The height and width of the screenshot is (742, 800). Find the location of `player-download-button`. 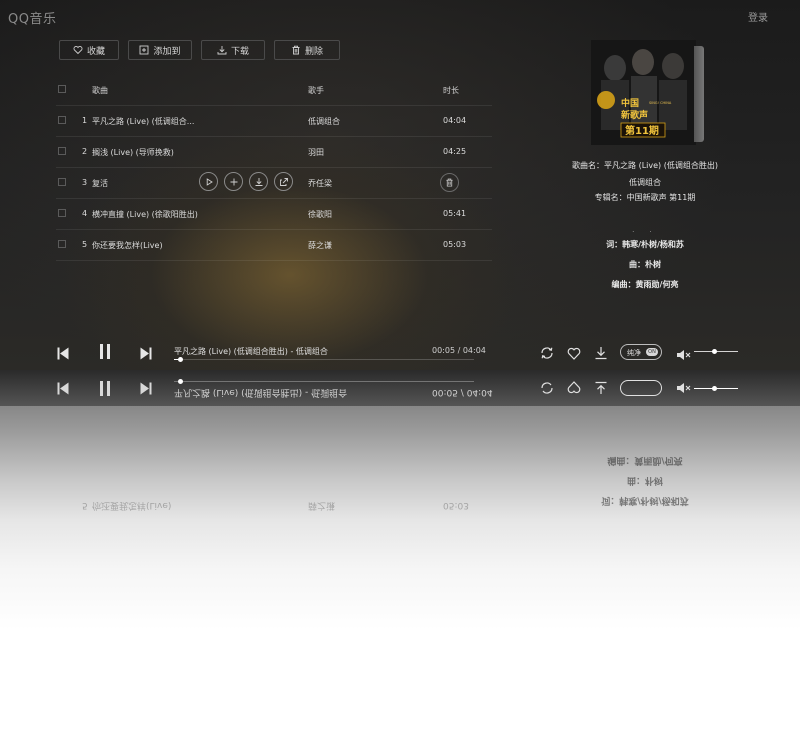

player-download-button is located at coordinates (601, 354).